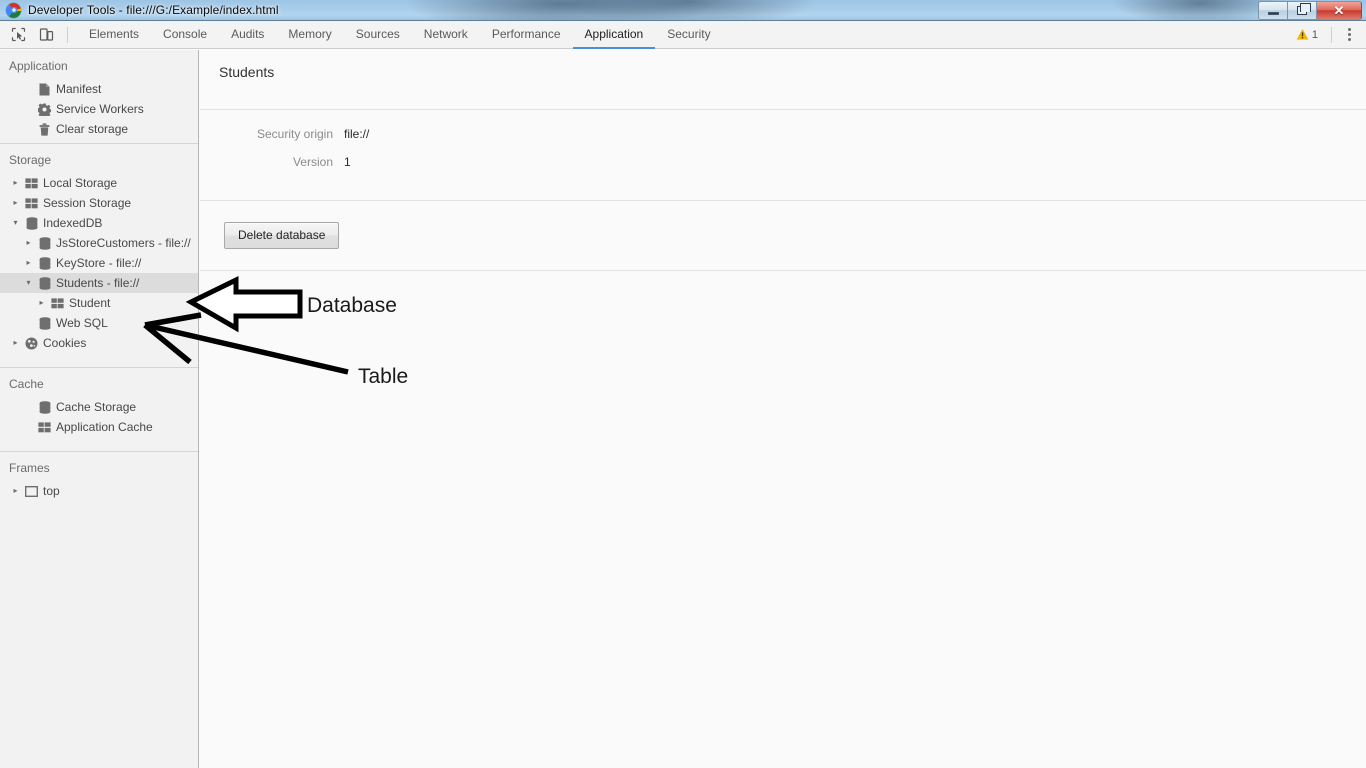  I want to click on sidebar-item-keystore-label: KeyStore - file://, so click(99, 263).